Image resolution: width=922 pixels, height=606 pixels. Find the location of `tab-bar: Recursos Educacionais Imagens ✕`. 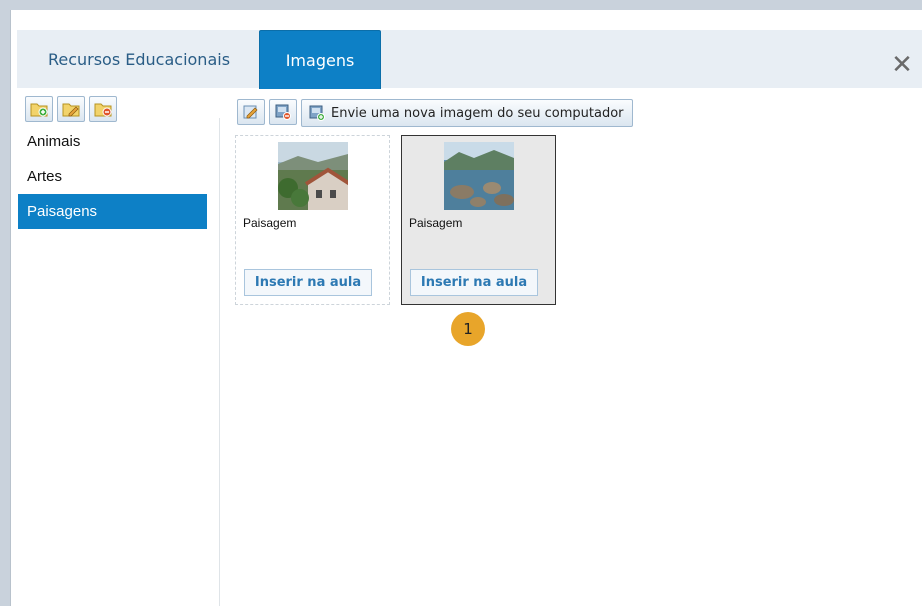

tab-bar: Recursos Educacionais Imagens ✕ is located at coordinates (469, 59).